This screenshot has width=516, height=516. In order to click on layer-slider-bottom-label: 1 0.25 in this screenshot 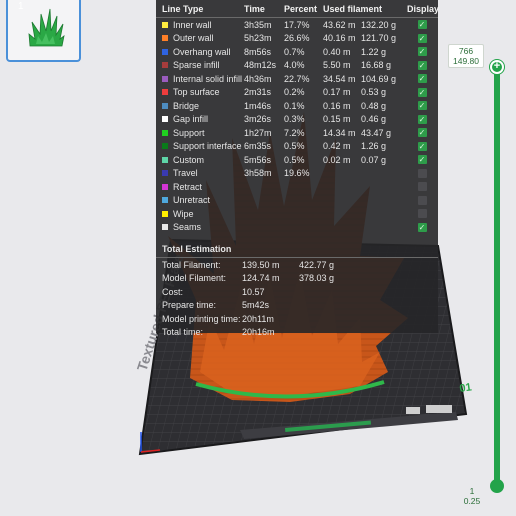, I will do `click(472, 496)`.